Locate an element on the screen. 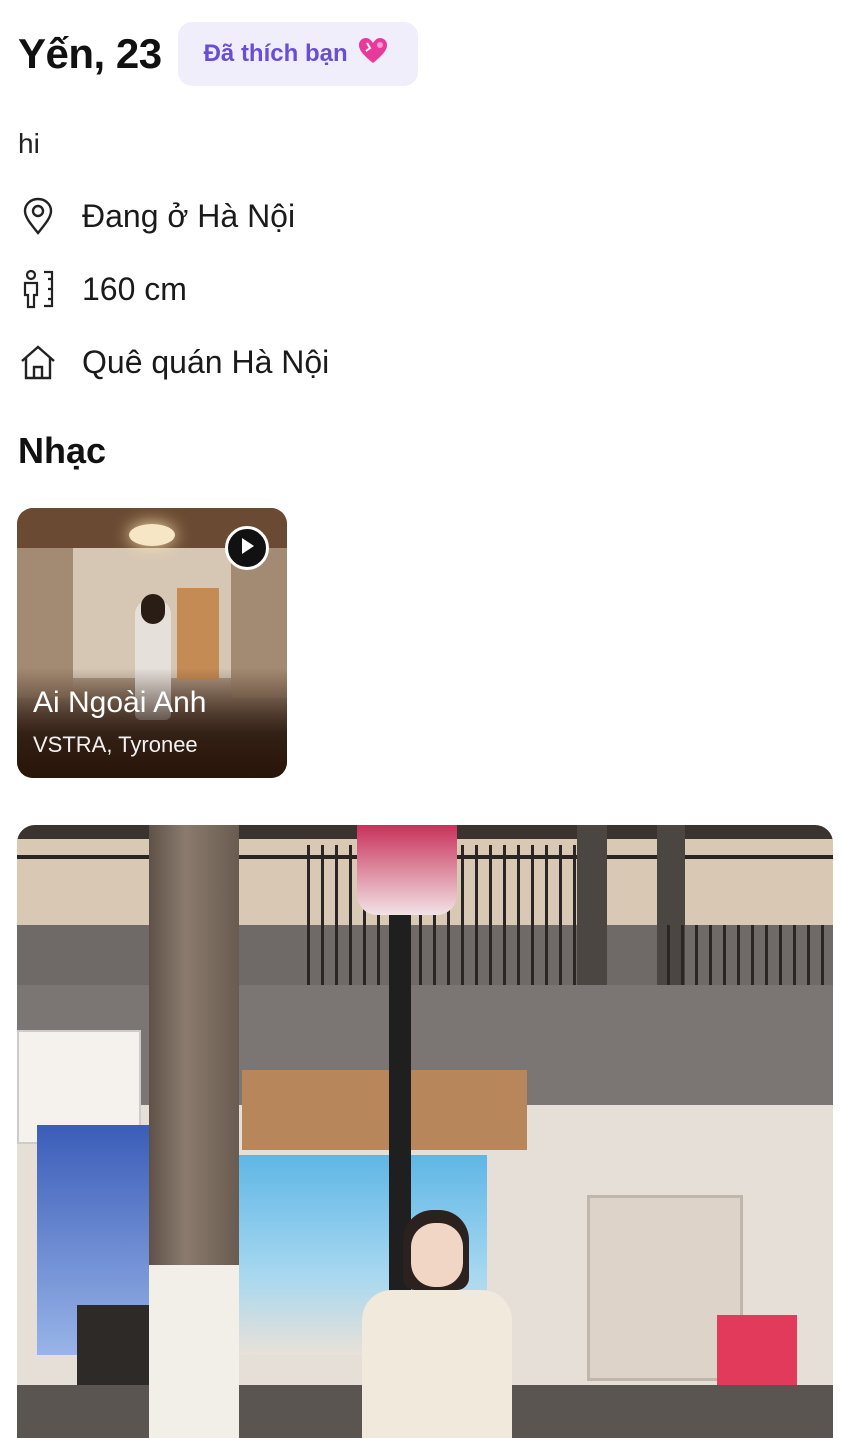  location-pin-icon is located at coordinates (38, 216).